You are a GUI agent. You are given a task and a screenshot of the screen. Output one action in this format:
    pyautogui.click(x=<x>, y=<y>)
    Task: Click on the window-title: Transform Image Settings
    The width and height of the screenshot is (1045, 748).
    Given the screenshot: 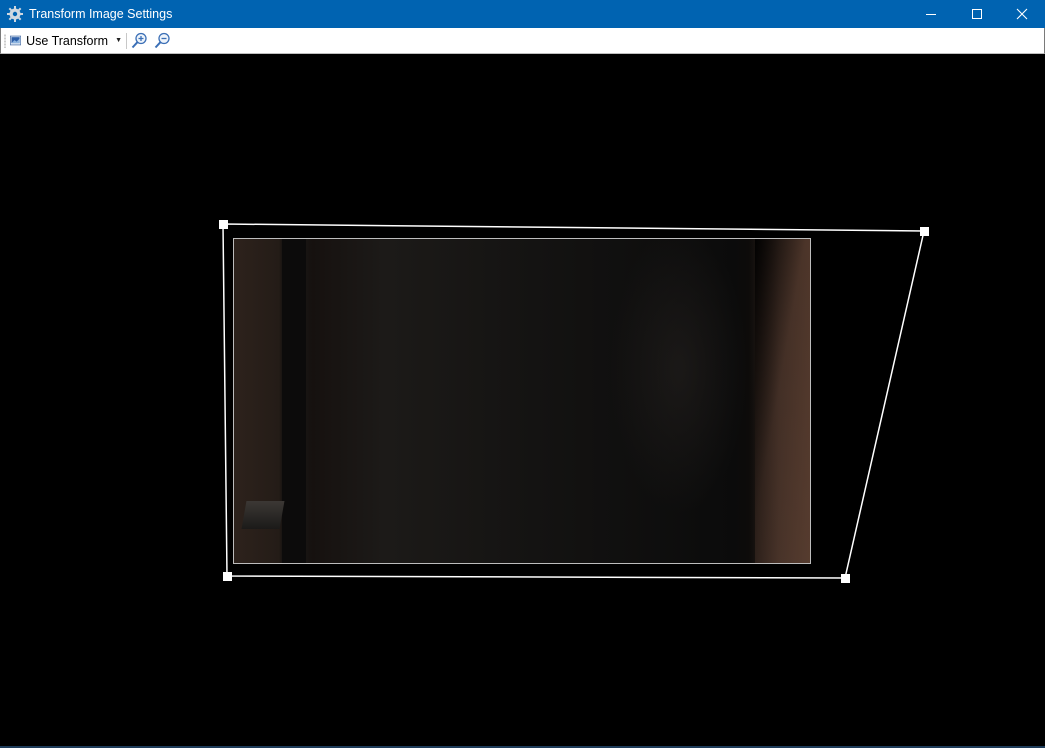 What is the action you would take?
    pyautogui.click(x=101, y=14)
    